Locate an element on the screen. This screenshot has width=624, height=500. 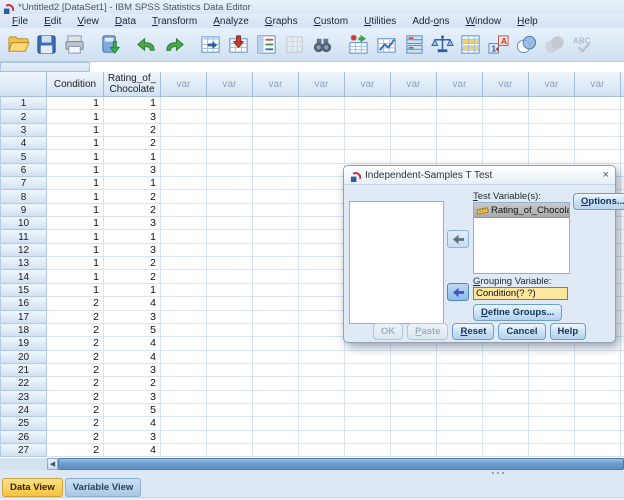
row-header: 24 is located at coordinates (23, 410).